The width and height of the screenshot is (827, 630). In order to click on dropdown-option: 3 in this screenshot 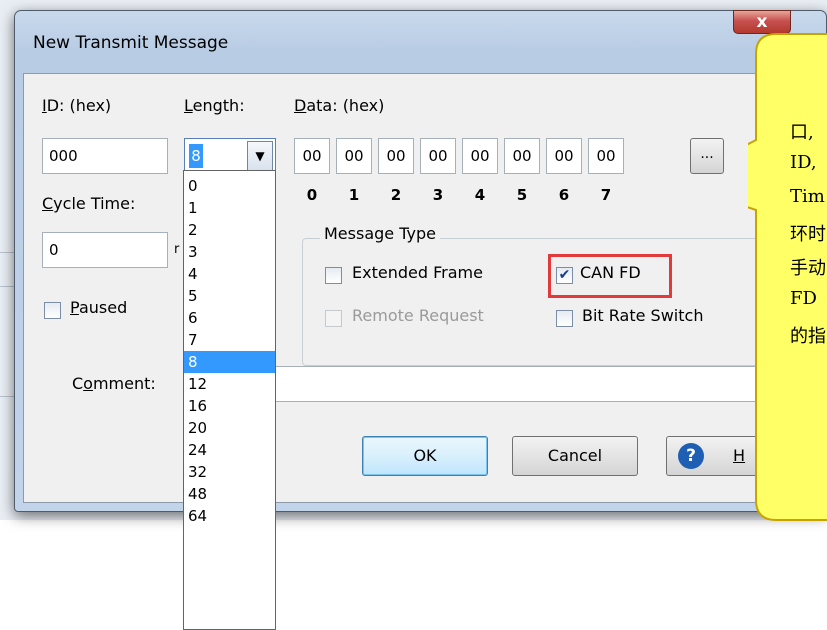, I will do `click(229, 252)`.